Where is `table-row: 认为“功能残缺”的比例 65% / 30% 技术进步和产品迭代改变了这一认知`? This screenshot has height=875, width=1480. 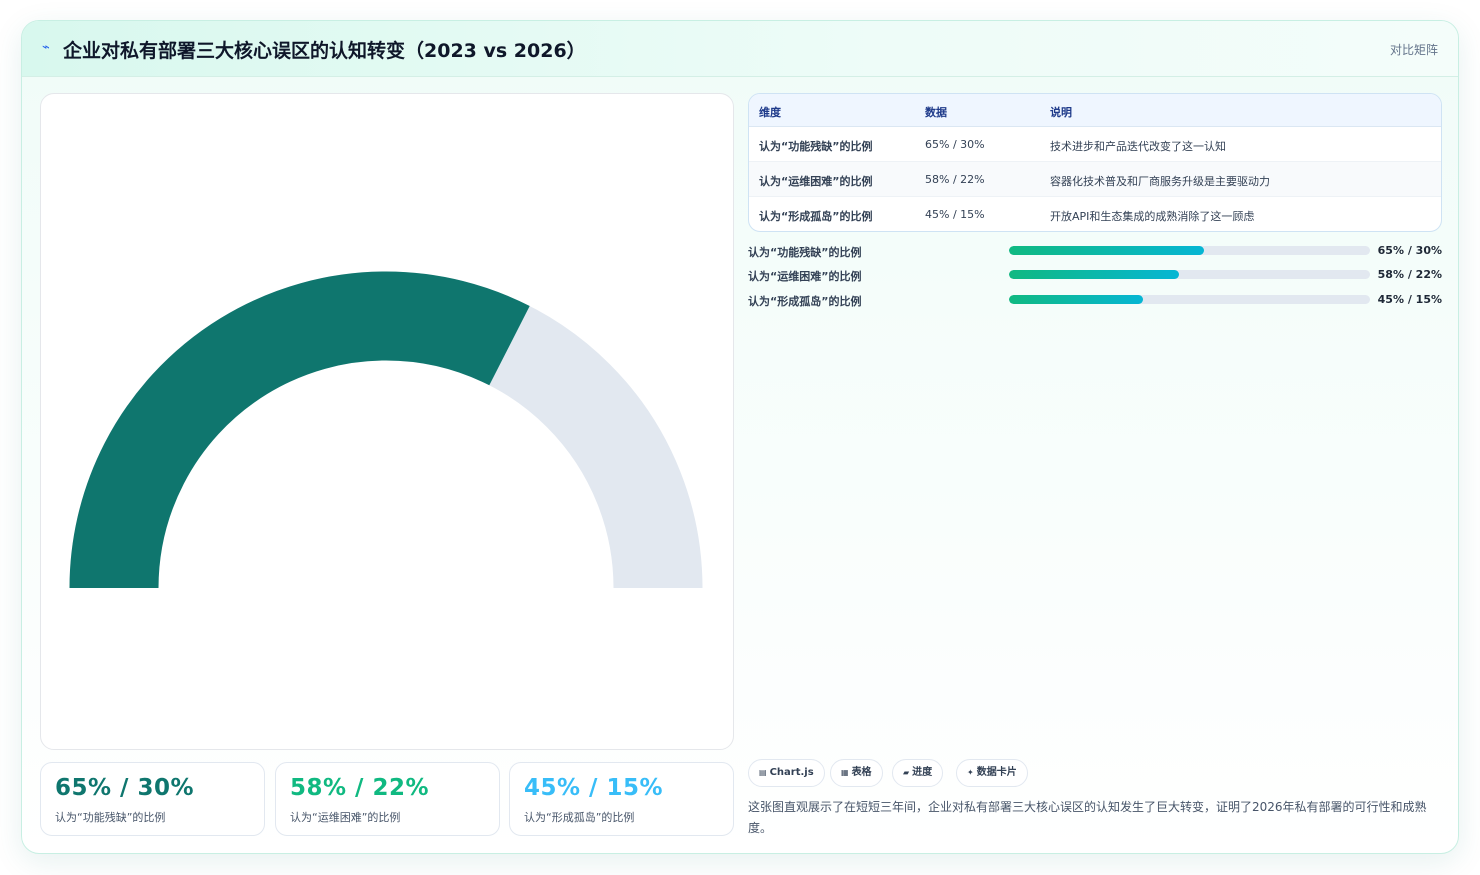
table-row: 认为“功能残缺”的比例 65% / 30% 技术进步和产品迭代改变了这一认知 is located at coordinates (1095, 144).